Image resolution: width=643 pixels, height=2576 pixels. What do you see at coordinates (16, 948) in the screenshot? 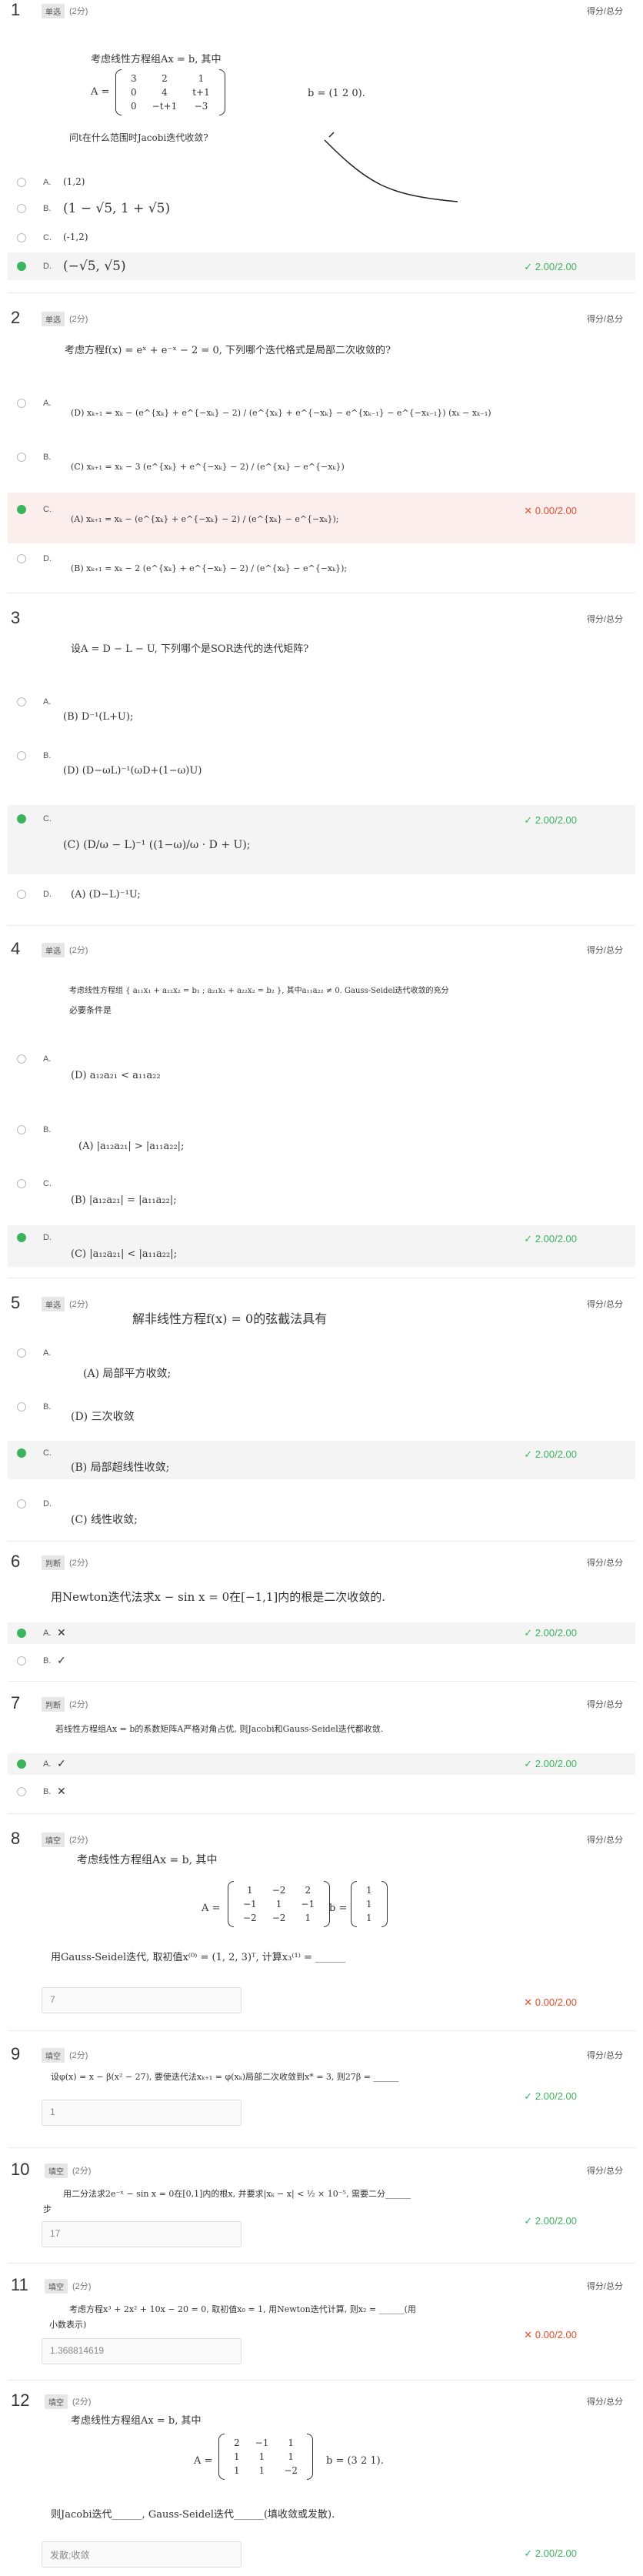
I see `question-number: 4` at bounding box center [16, 948].